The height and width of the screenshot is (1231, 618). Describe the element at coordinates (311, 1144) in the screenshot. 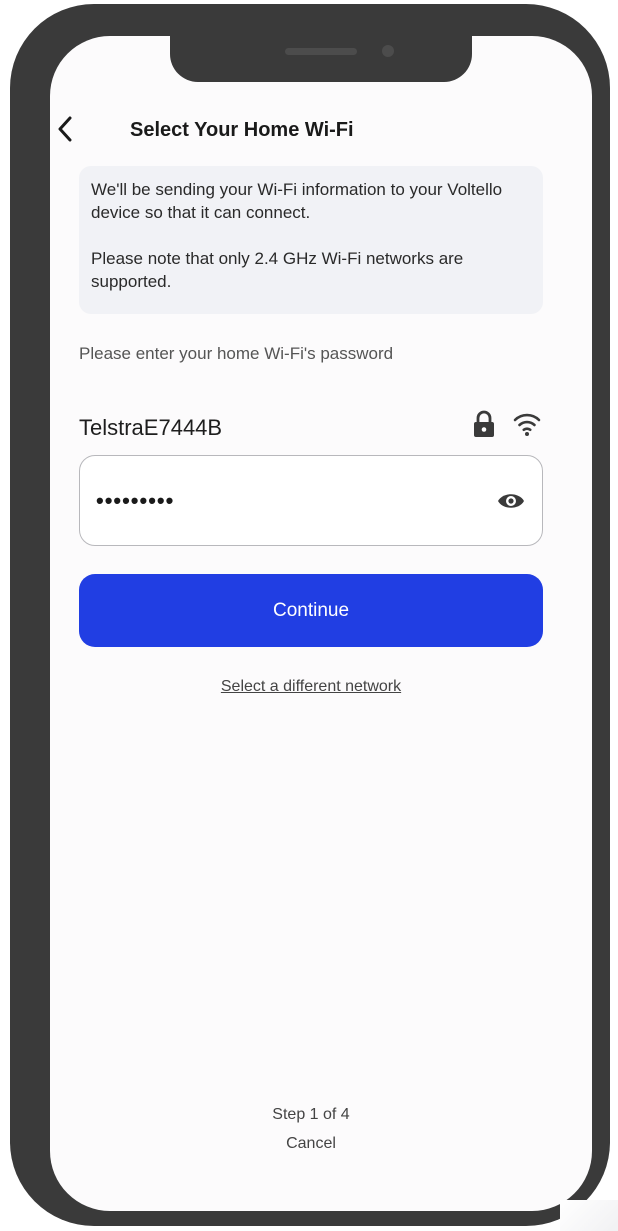

I see `cancel-link: Cancel` at that location.